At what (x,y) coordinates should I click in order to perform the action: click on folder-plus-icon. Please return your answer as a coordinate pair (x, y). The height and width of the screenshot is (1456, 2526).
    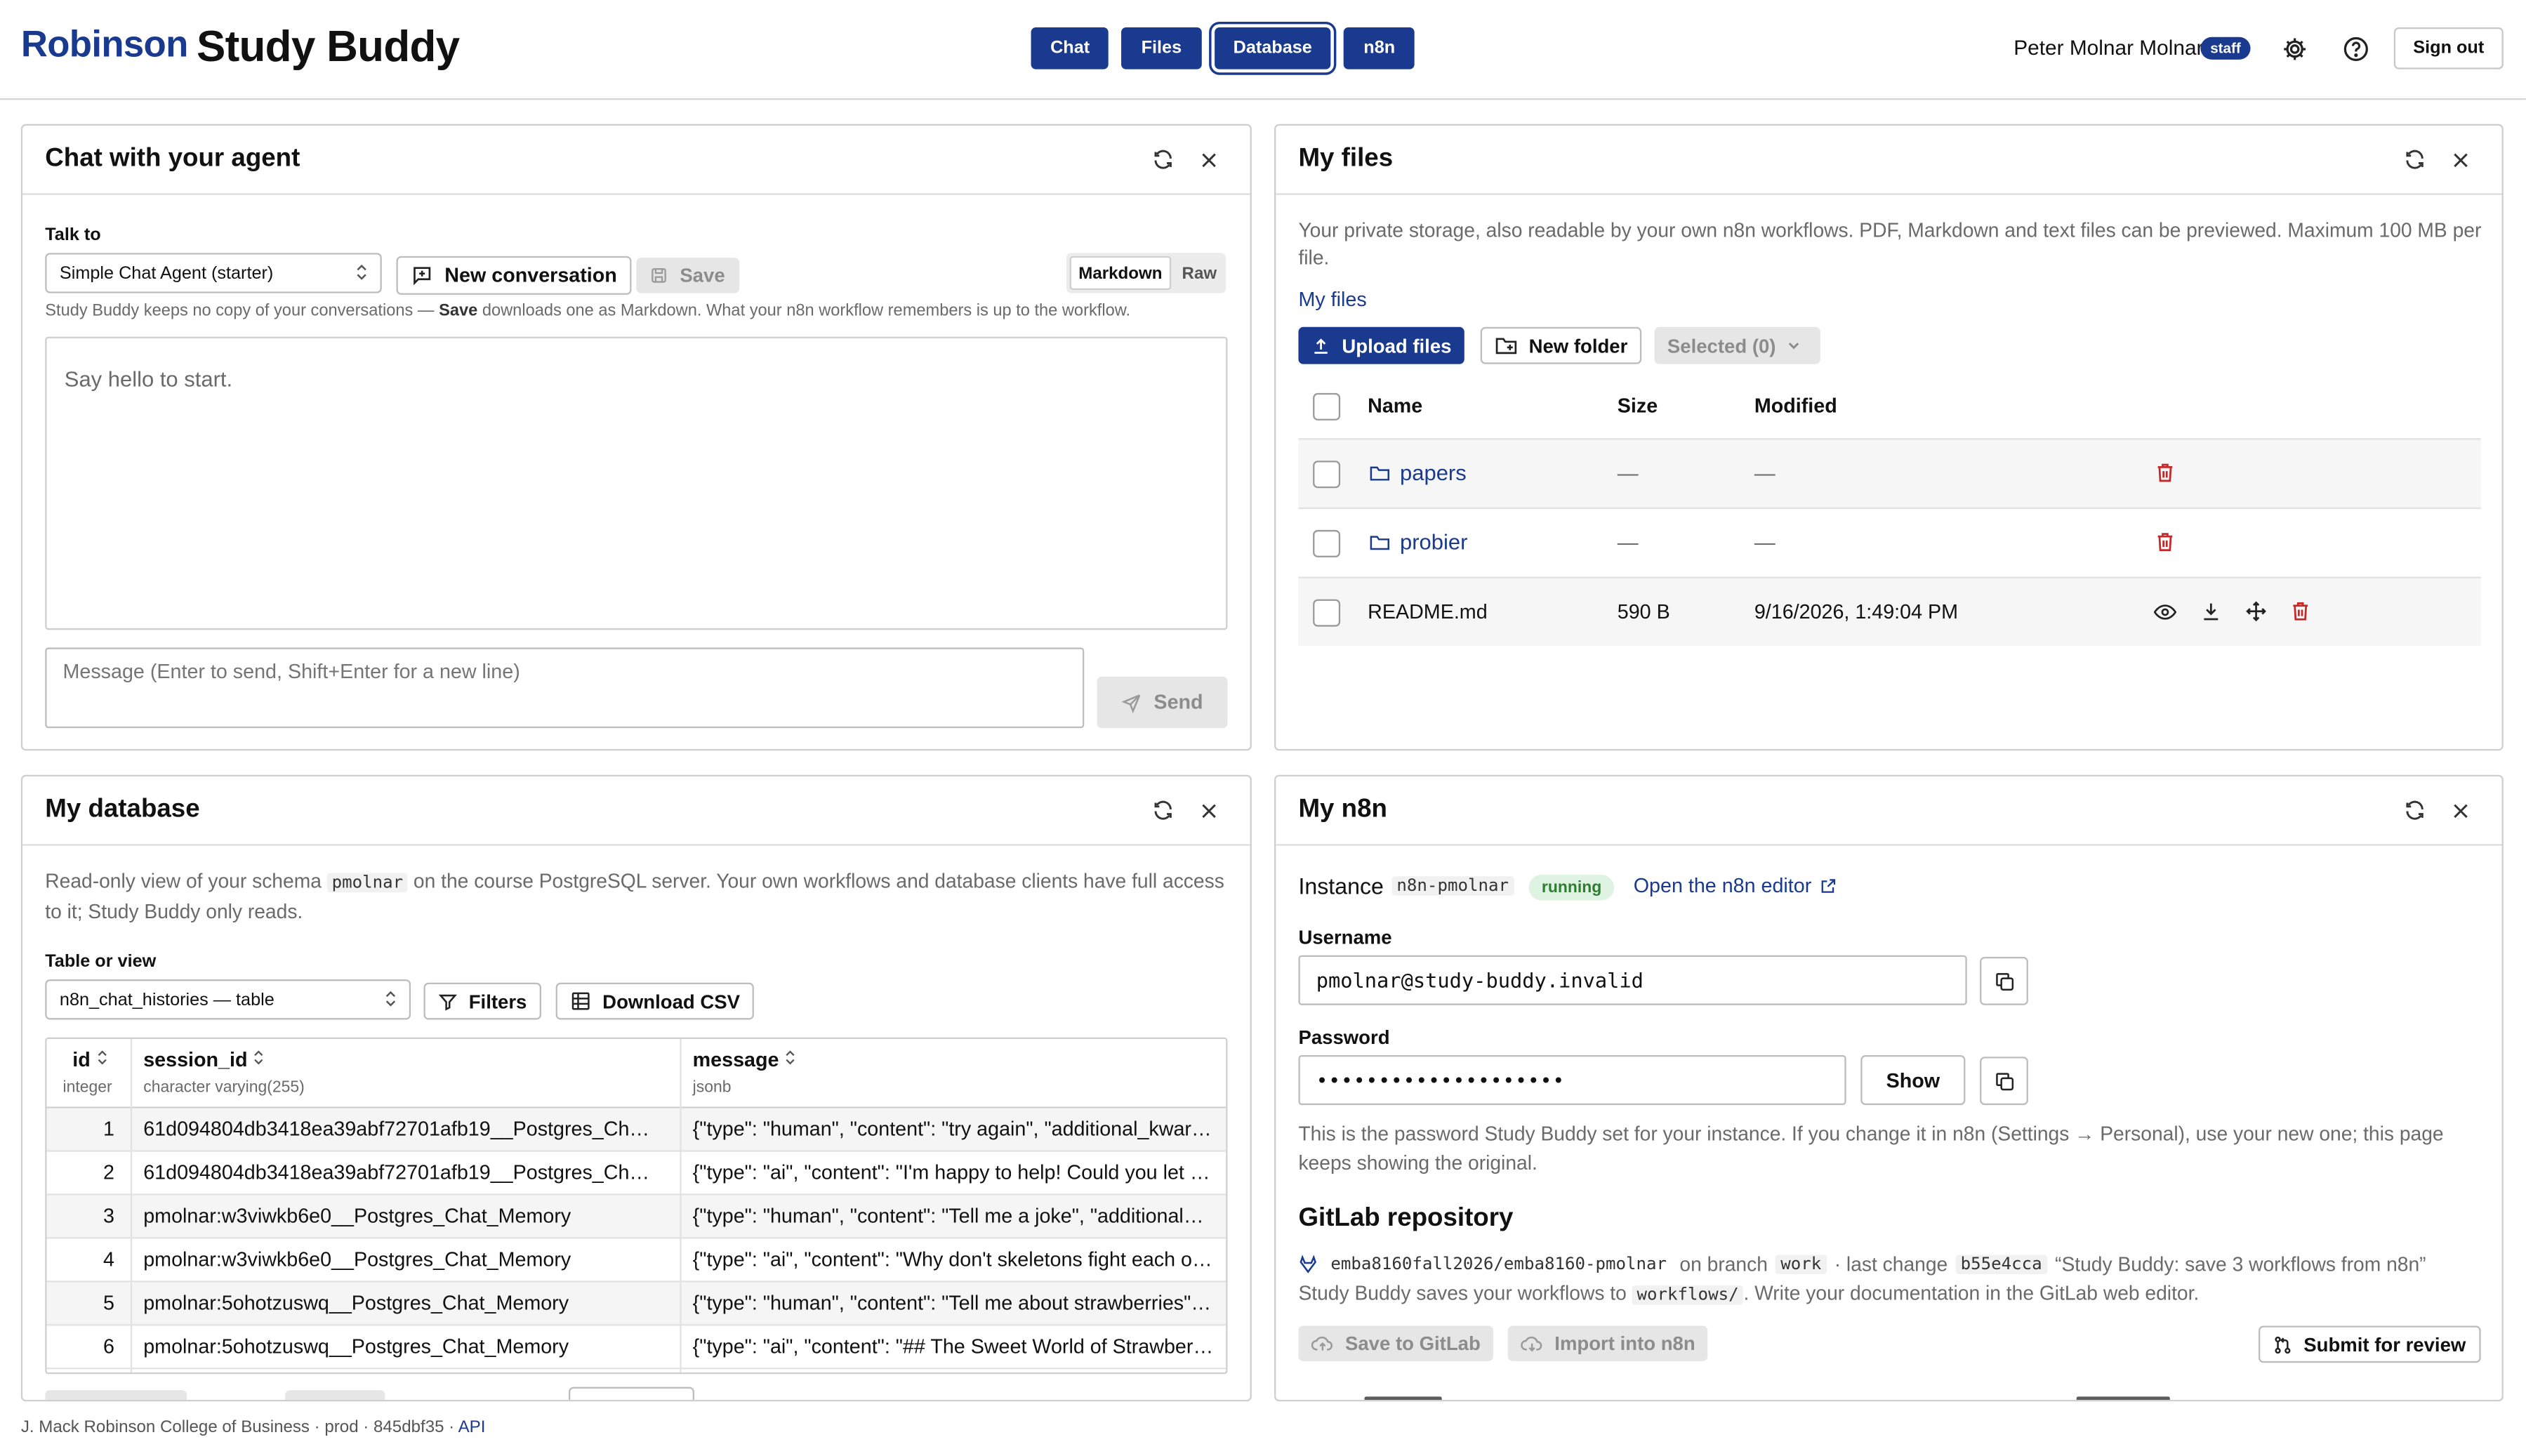
    Looking at the image, I should click on (1506, 346).